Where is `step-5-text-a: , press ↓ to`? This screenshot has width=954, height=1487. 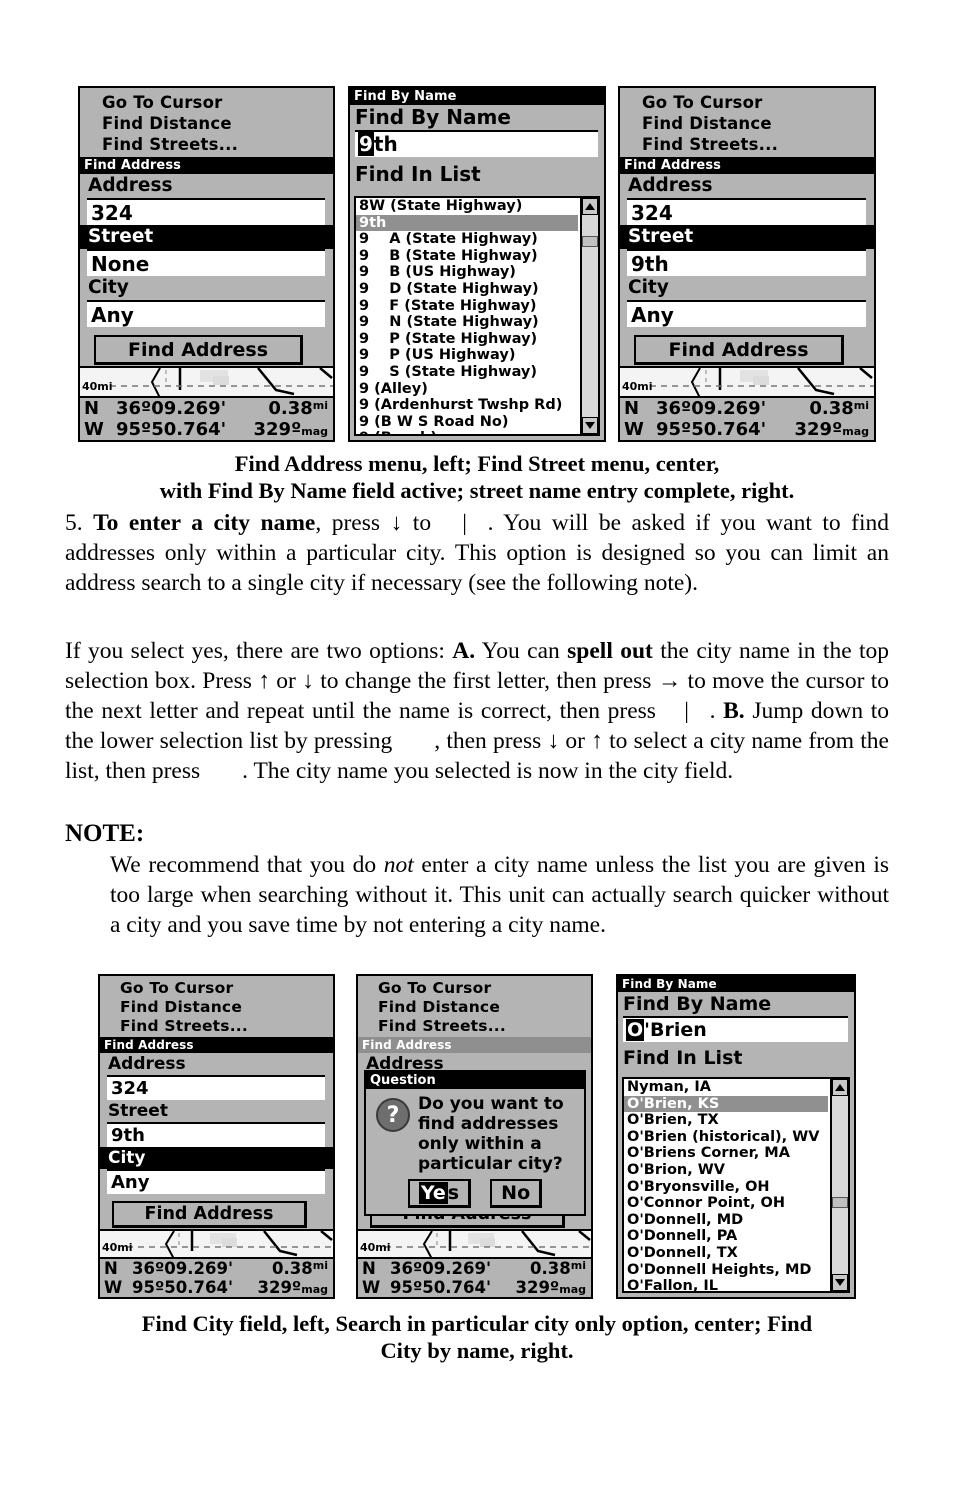
step-5-text-a: , press ↓ to is located at coordinates (373, 523).